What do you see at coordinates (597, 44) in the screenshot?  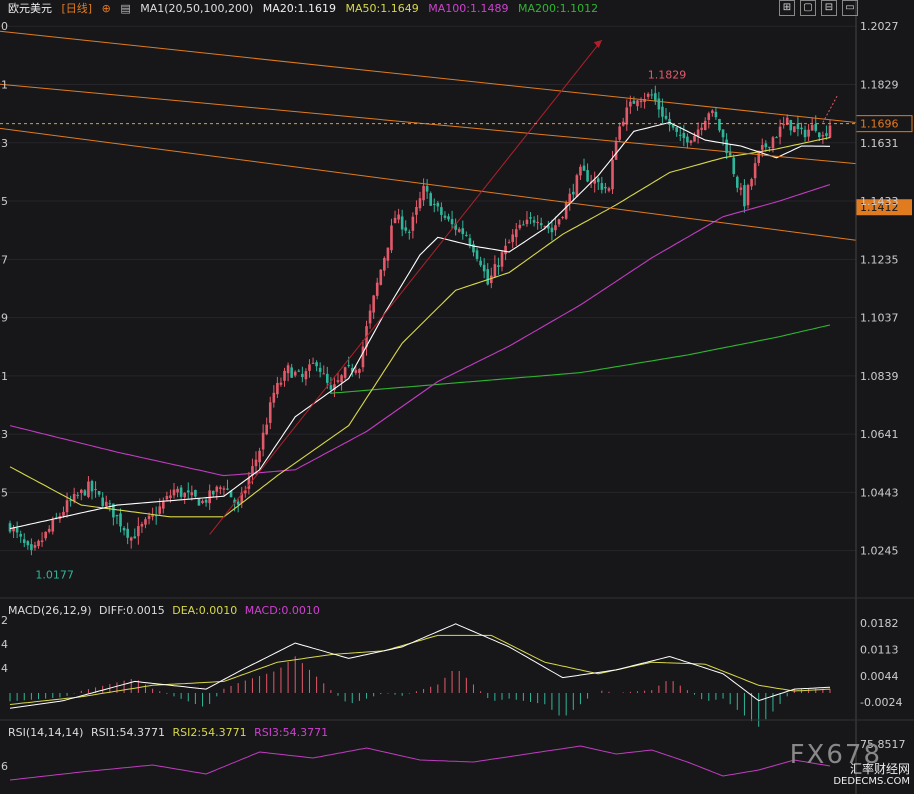 I see `uptrend-arrowhead` at bounding box center [597, 44].